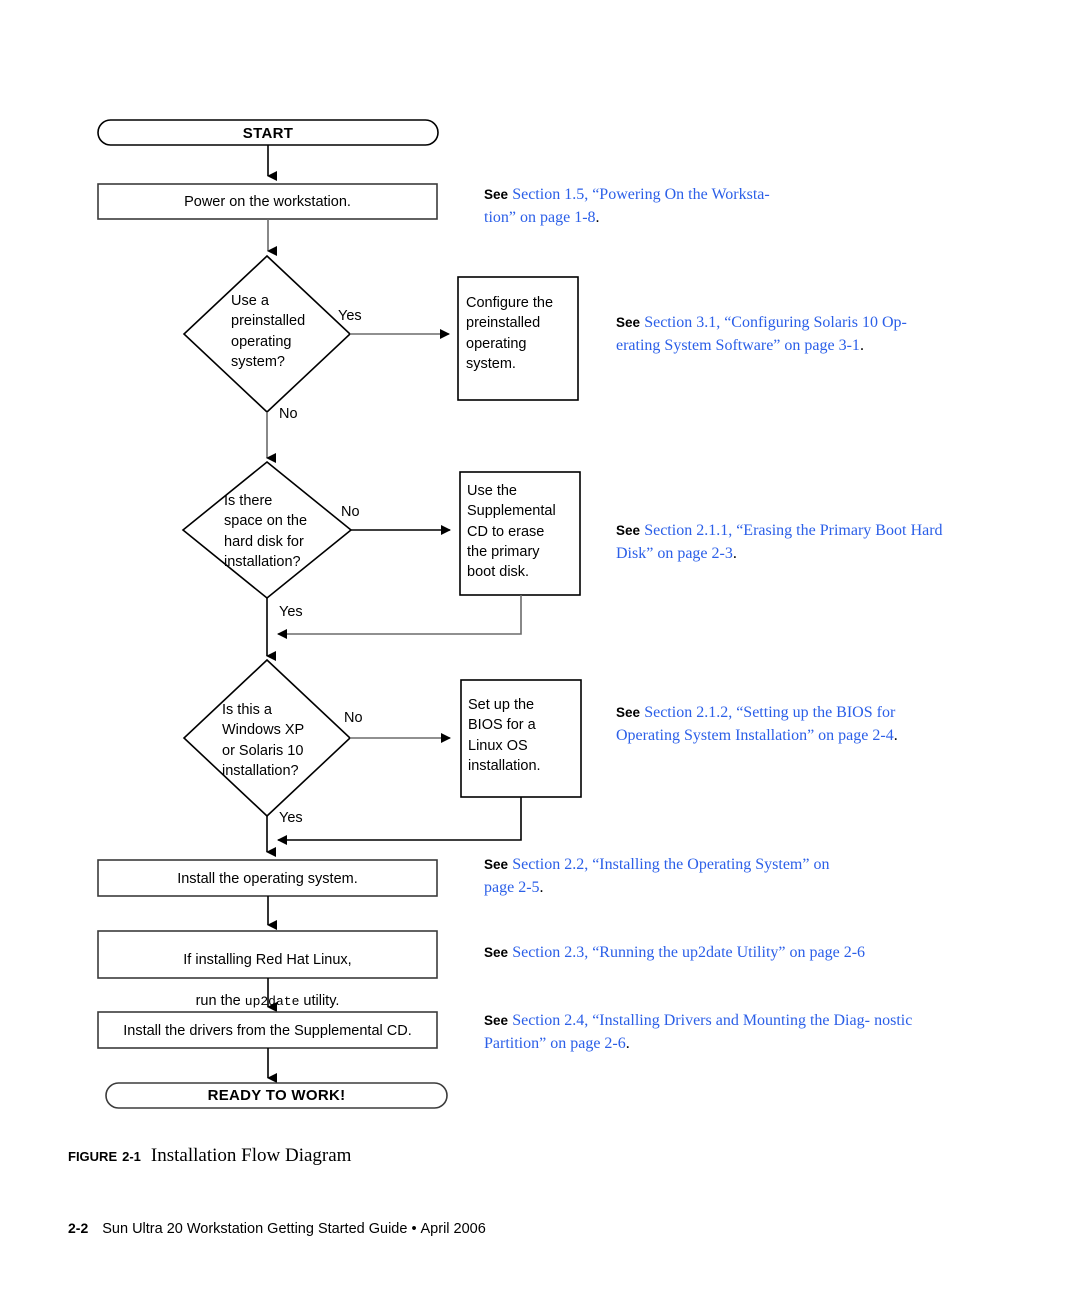  What do you see at coordinates (93, 1156) in the screenshot?
I see `figure-label: FIGURE` at bounding box center [93, 1156].